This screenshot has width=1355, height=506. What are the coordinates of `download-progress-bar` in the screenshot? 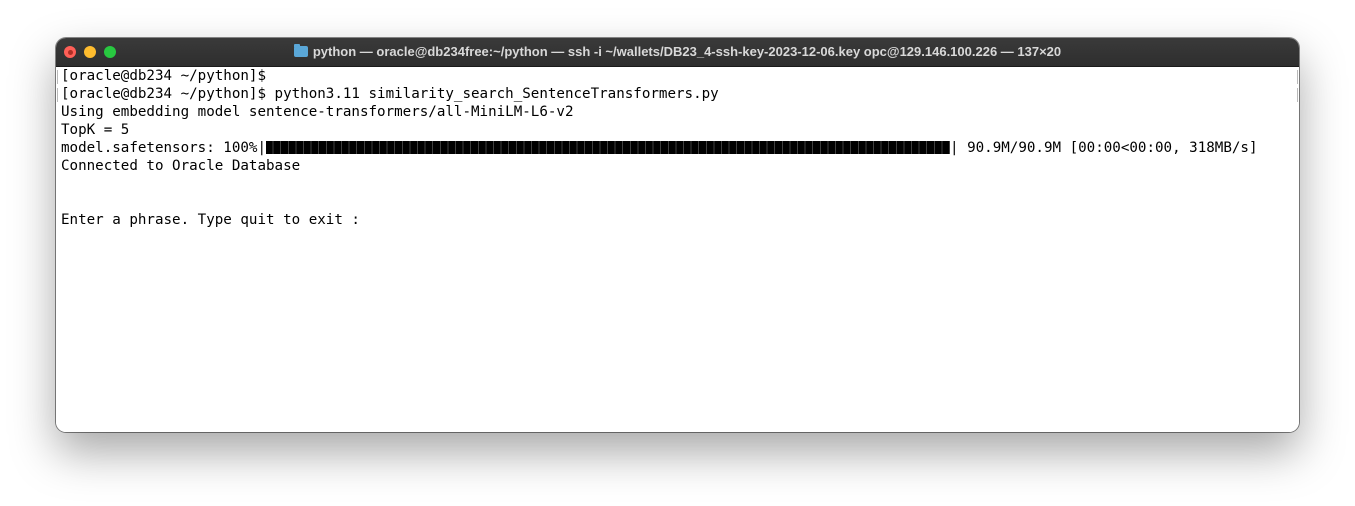 It's located at (608, 147).